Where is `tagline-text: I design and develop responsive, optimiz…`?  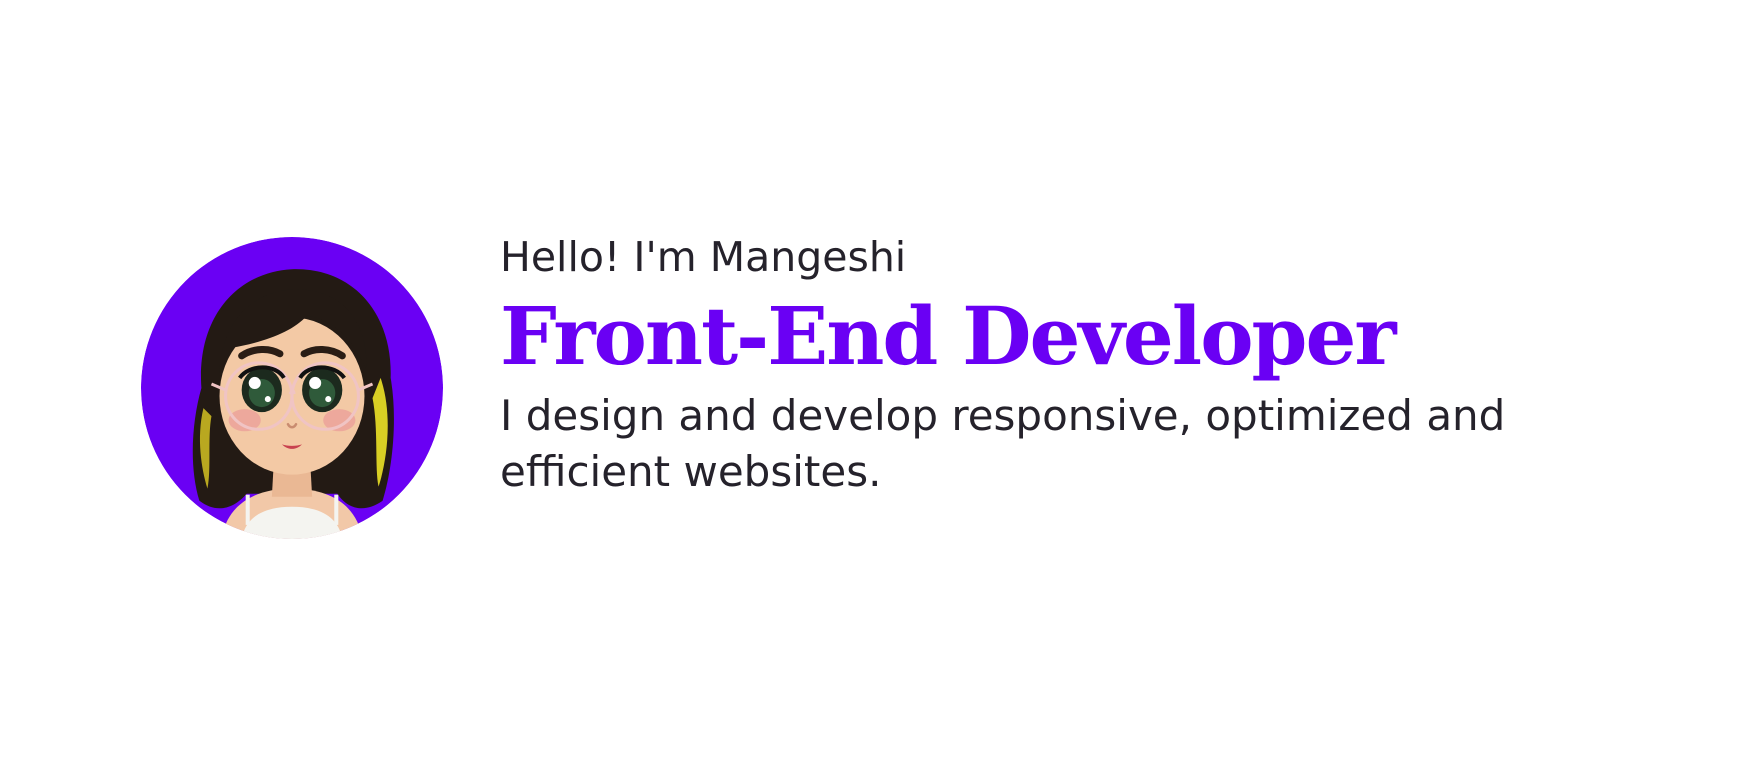 tagline-text: I design and develop responsive, optimiz… is located at coordinates (1003, 443).